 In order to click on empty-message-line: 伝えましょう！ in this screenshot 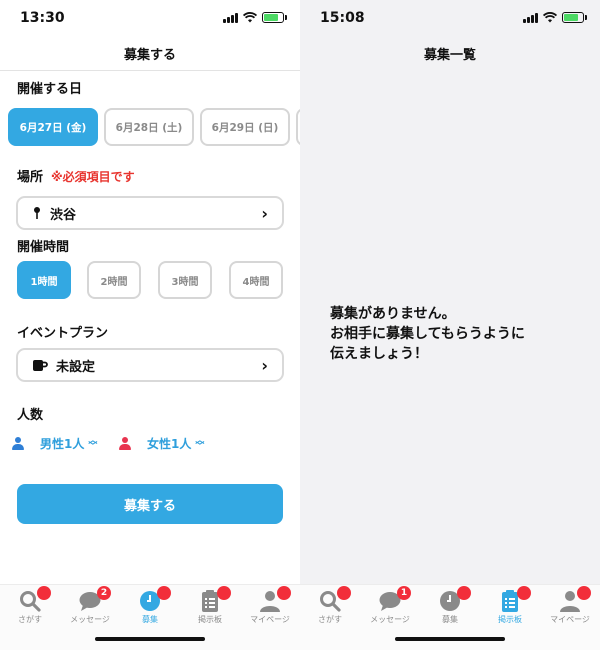, I will do `click(379, 354)`.